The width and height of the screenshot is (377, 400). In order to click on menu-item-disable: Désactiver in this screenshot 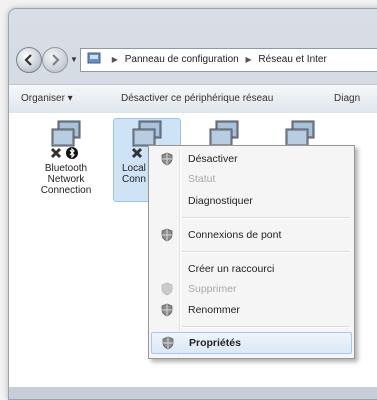, I will do `click(251, 159)`.